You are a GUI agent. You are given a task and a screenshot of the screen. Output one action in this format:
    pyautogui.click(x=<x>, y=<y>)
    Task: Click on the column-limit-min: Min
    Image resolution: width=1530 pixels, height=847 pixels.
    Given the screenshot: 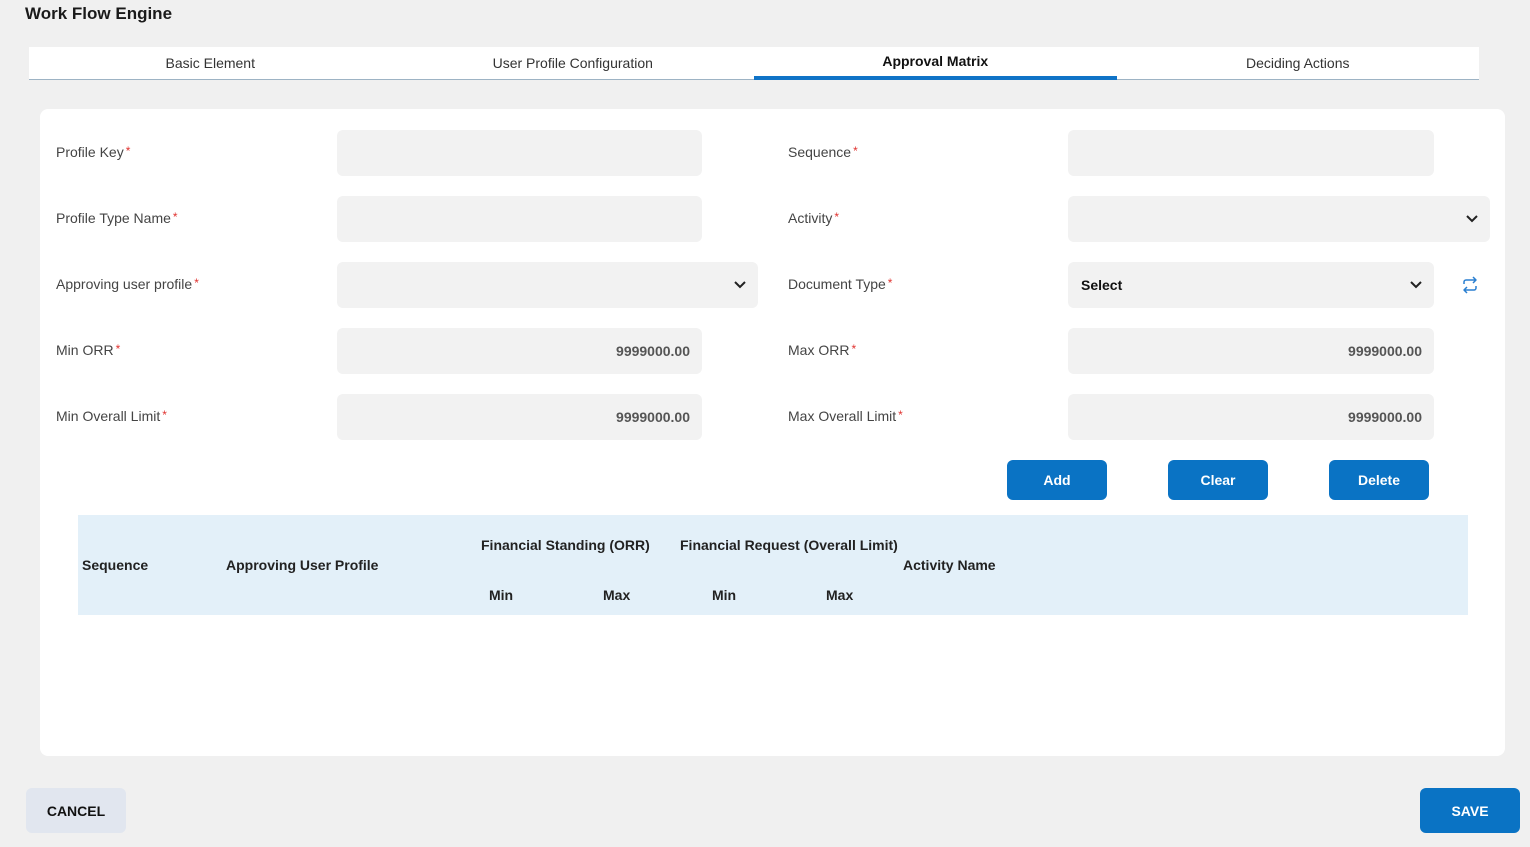 What is the action you would take?
    pyautogui.click(x=724, y=595)
    